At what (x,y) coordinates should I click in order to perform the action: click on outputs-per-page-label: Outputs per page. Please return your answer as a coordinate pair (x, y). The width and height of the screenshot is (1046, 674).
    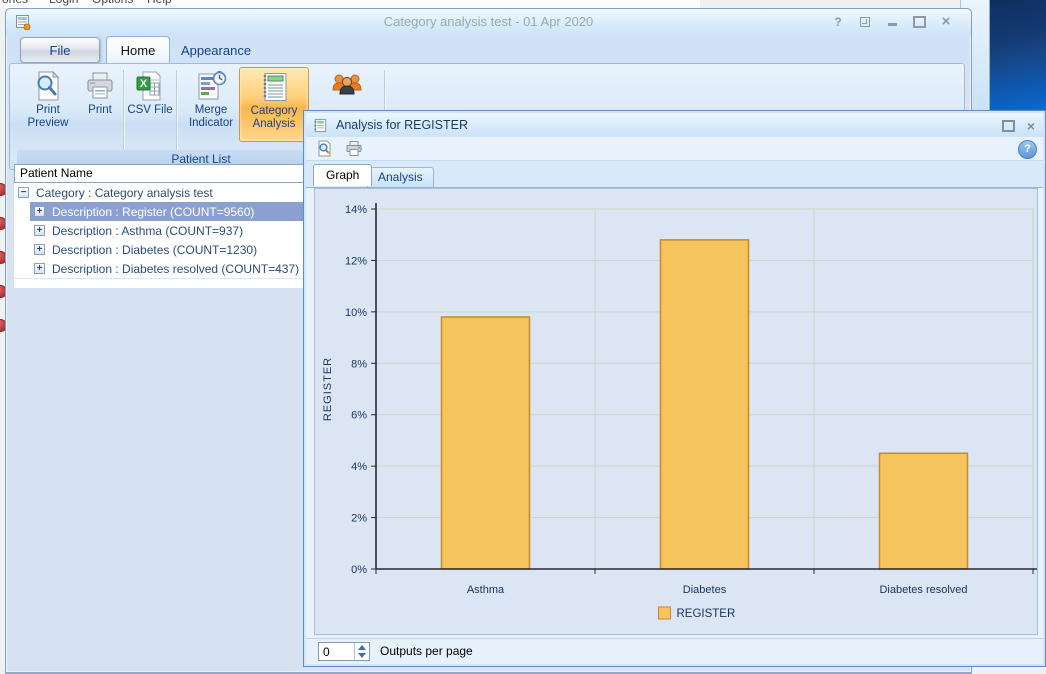
    Looking at the image, I should click on (426, 651).